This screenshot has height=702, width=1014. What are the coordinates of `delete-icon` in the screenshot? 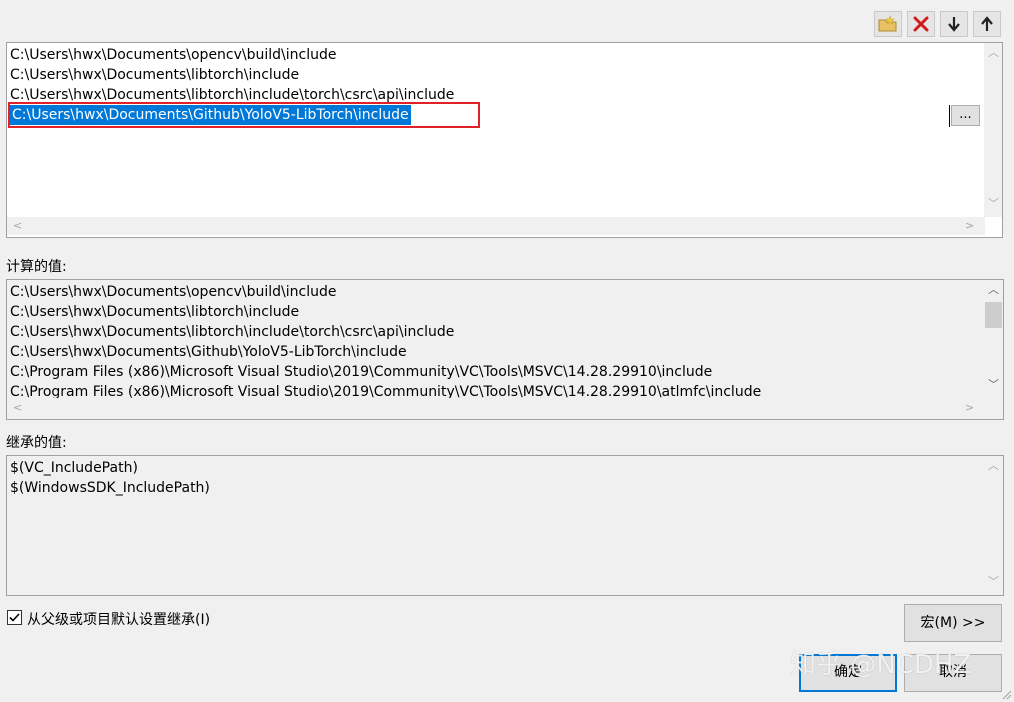 It's located at (921, 24).